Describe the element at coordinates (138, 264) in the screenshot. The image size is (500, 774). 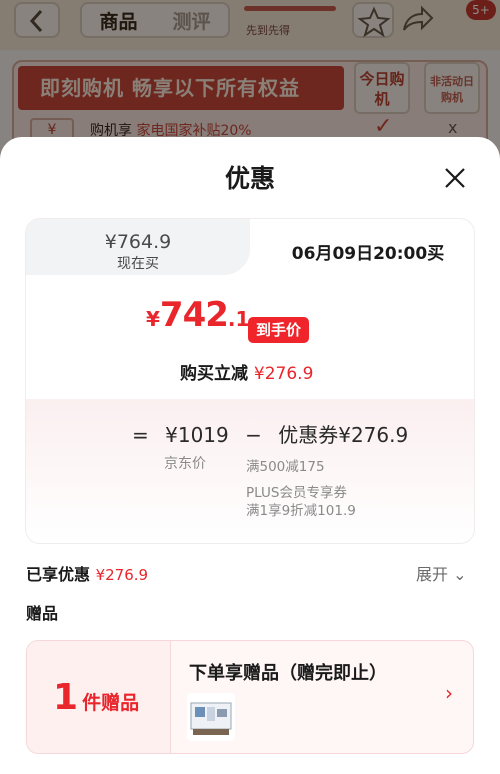
I see `now-label: 现在买` at that location.